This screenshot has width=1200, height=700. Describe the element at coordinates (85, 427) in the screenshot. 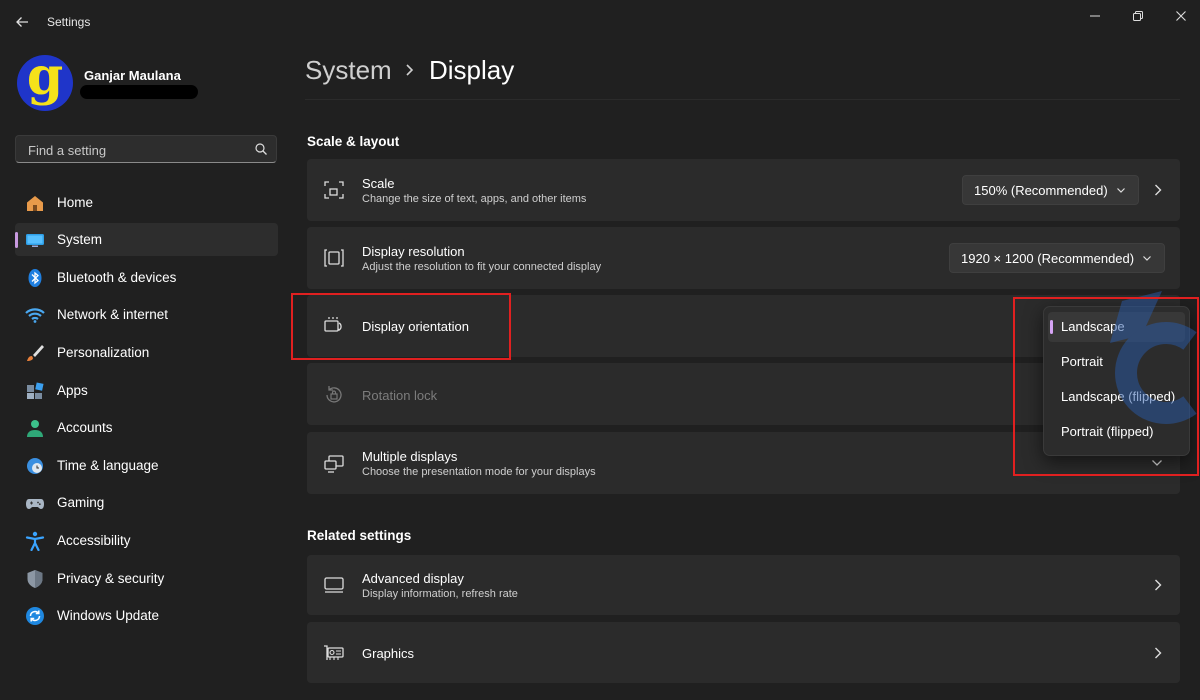

I see `sidebar-item-label: Accounts` at that location.